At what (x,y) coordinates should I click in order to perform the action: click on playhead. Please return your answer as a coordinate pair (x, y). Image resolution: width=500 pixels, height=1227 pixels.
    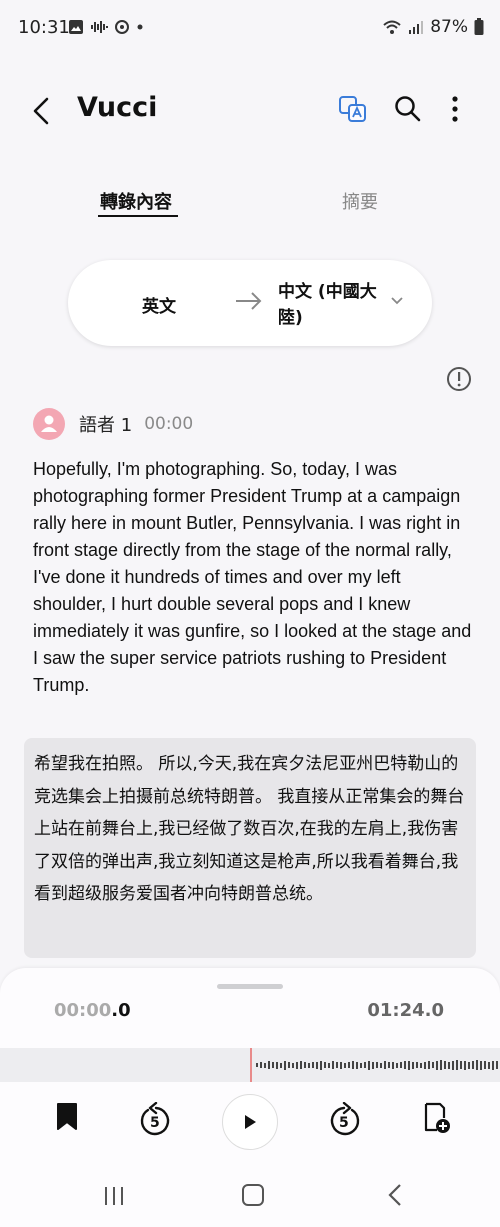
    Looking at the image, I should click on (251, 1065).